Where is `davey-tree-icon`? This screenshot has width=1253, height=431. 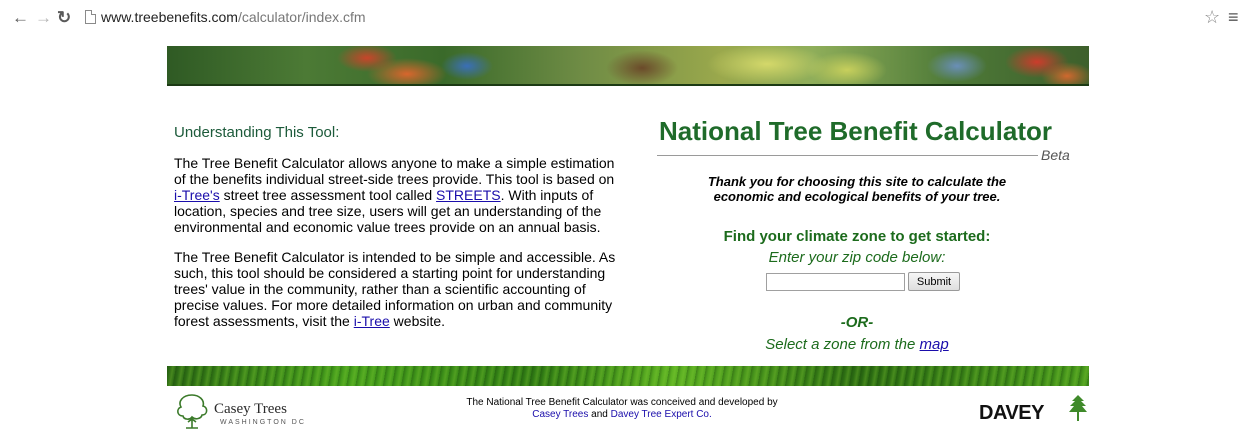 davey-tree-icon is located at coordinates (1078, 408).